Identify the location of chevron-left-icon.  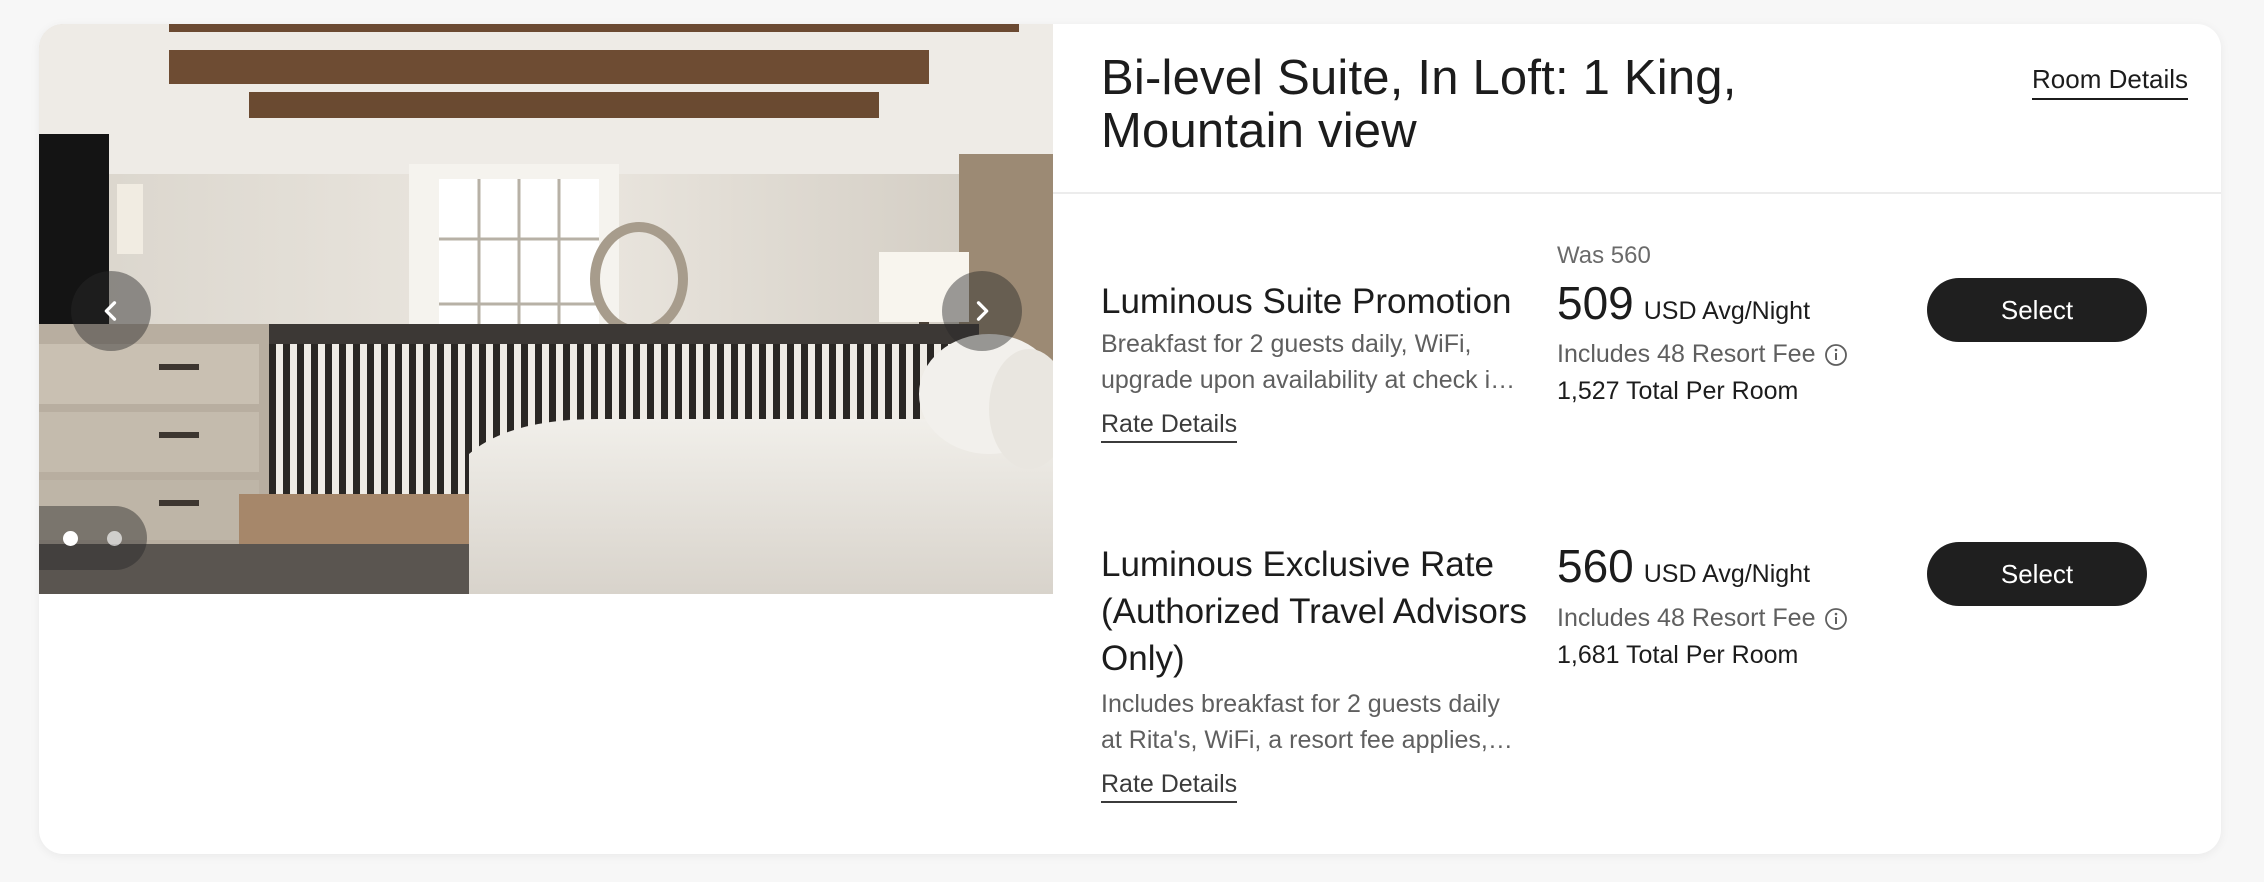
(110, 311).